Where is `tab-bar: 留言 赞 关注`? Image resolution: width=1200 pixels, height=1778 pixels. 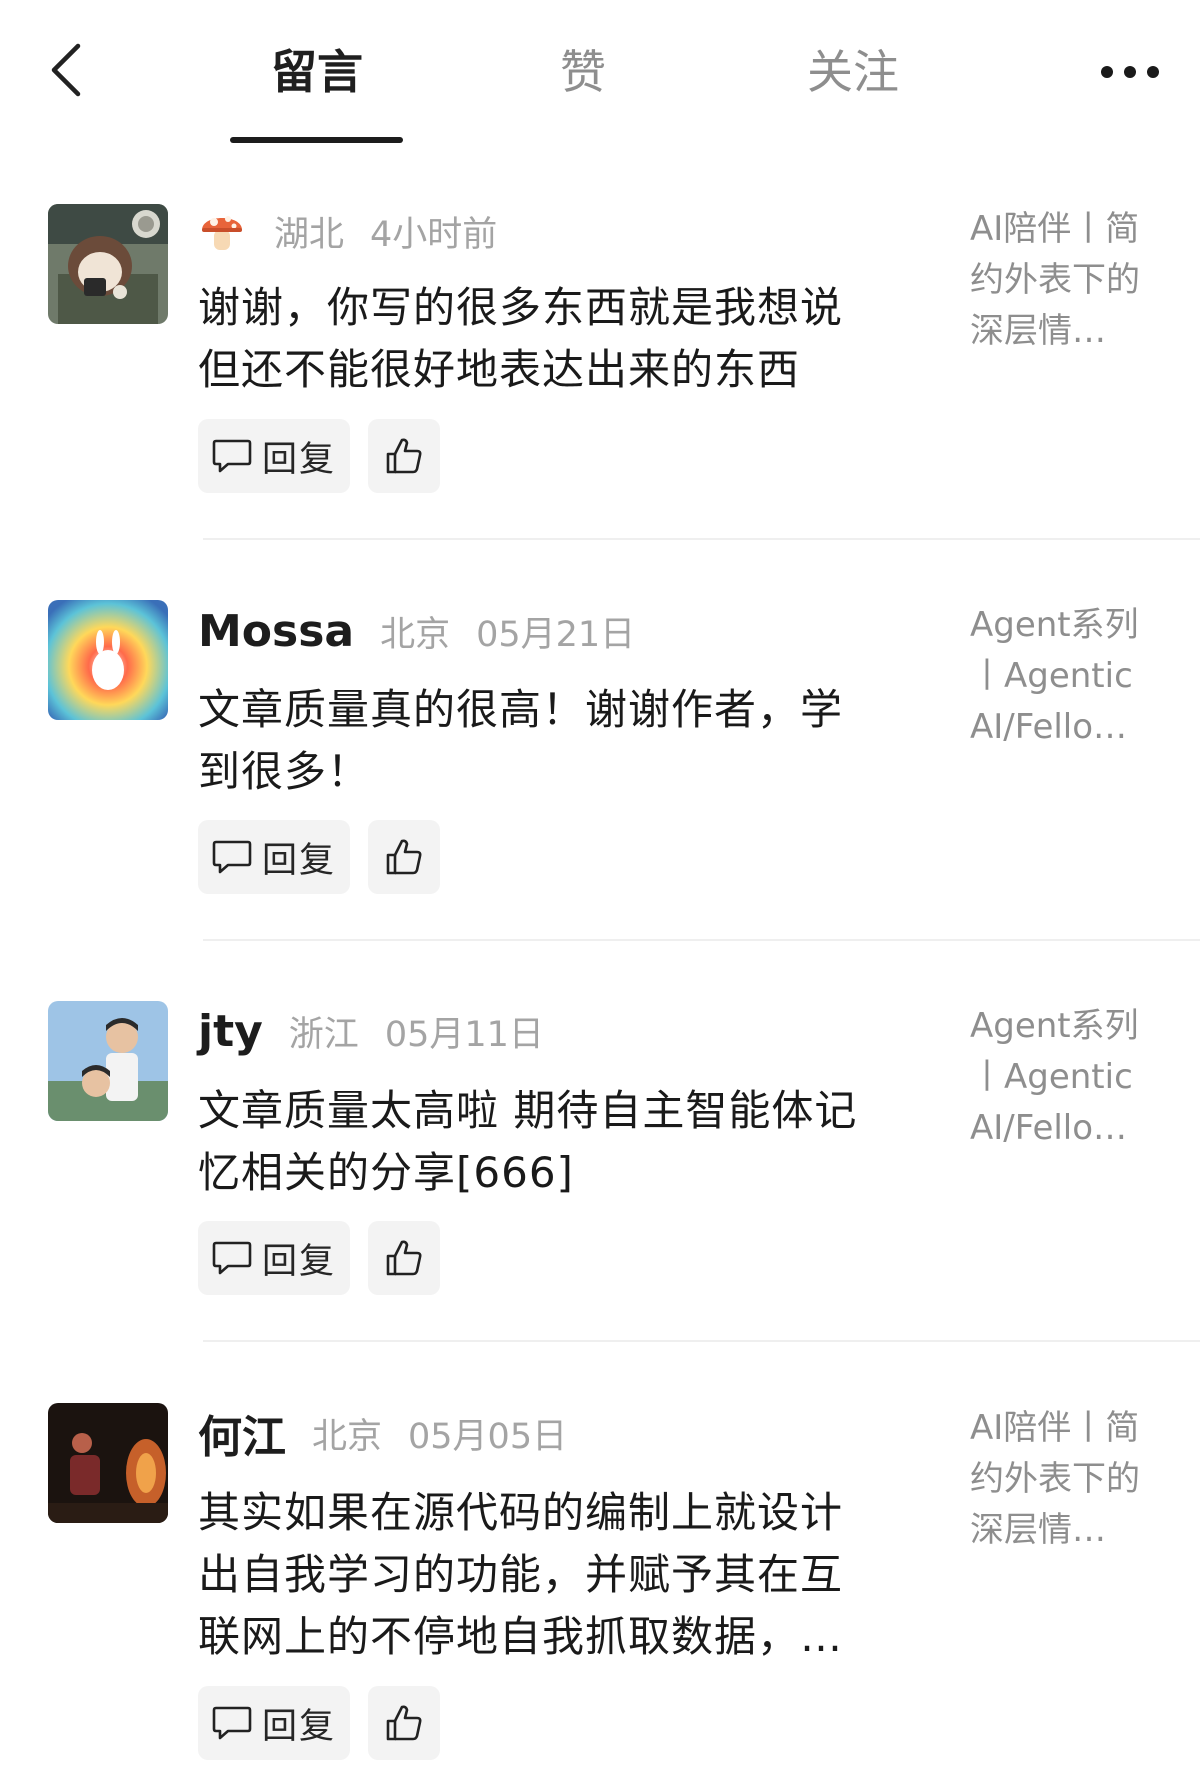 tab-bar: 留言 赞 关注 is located at coordinates (600, 75).